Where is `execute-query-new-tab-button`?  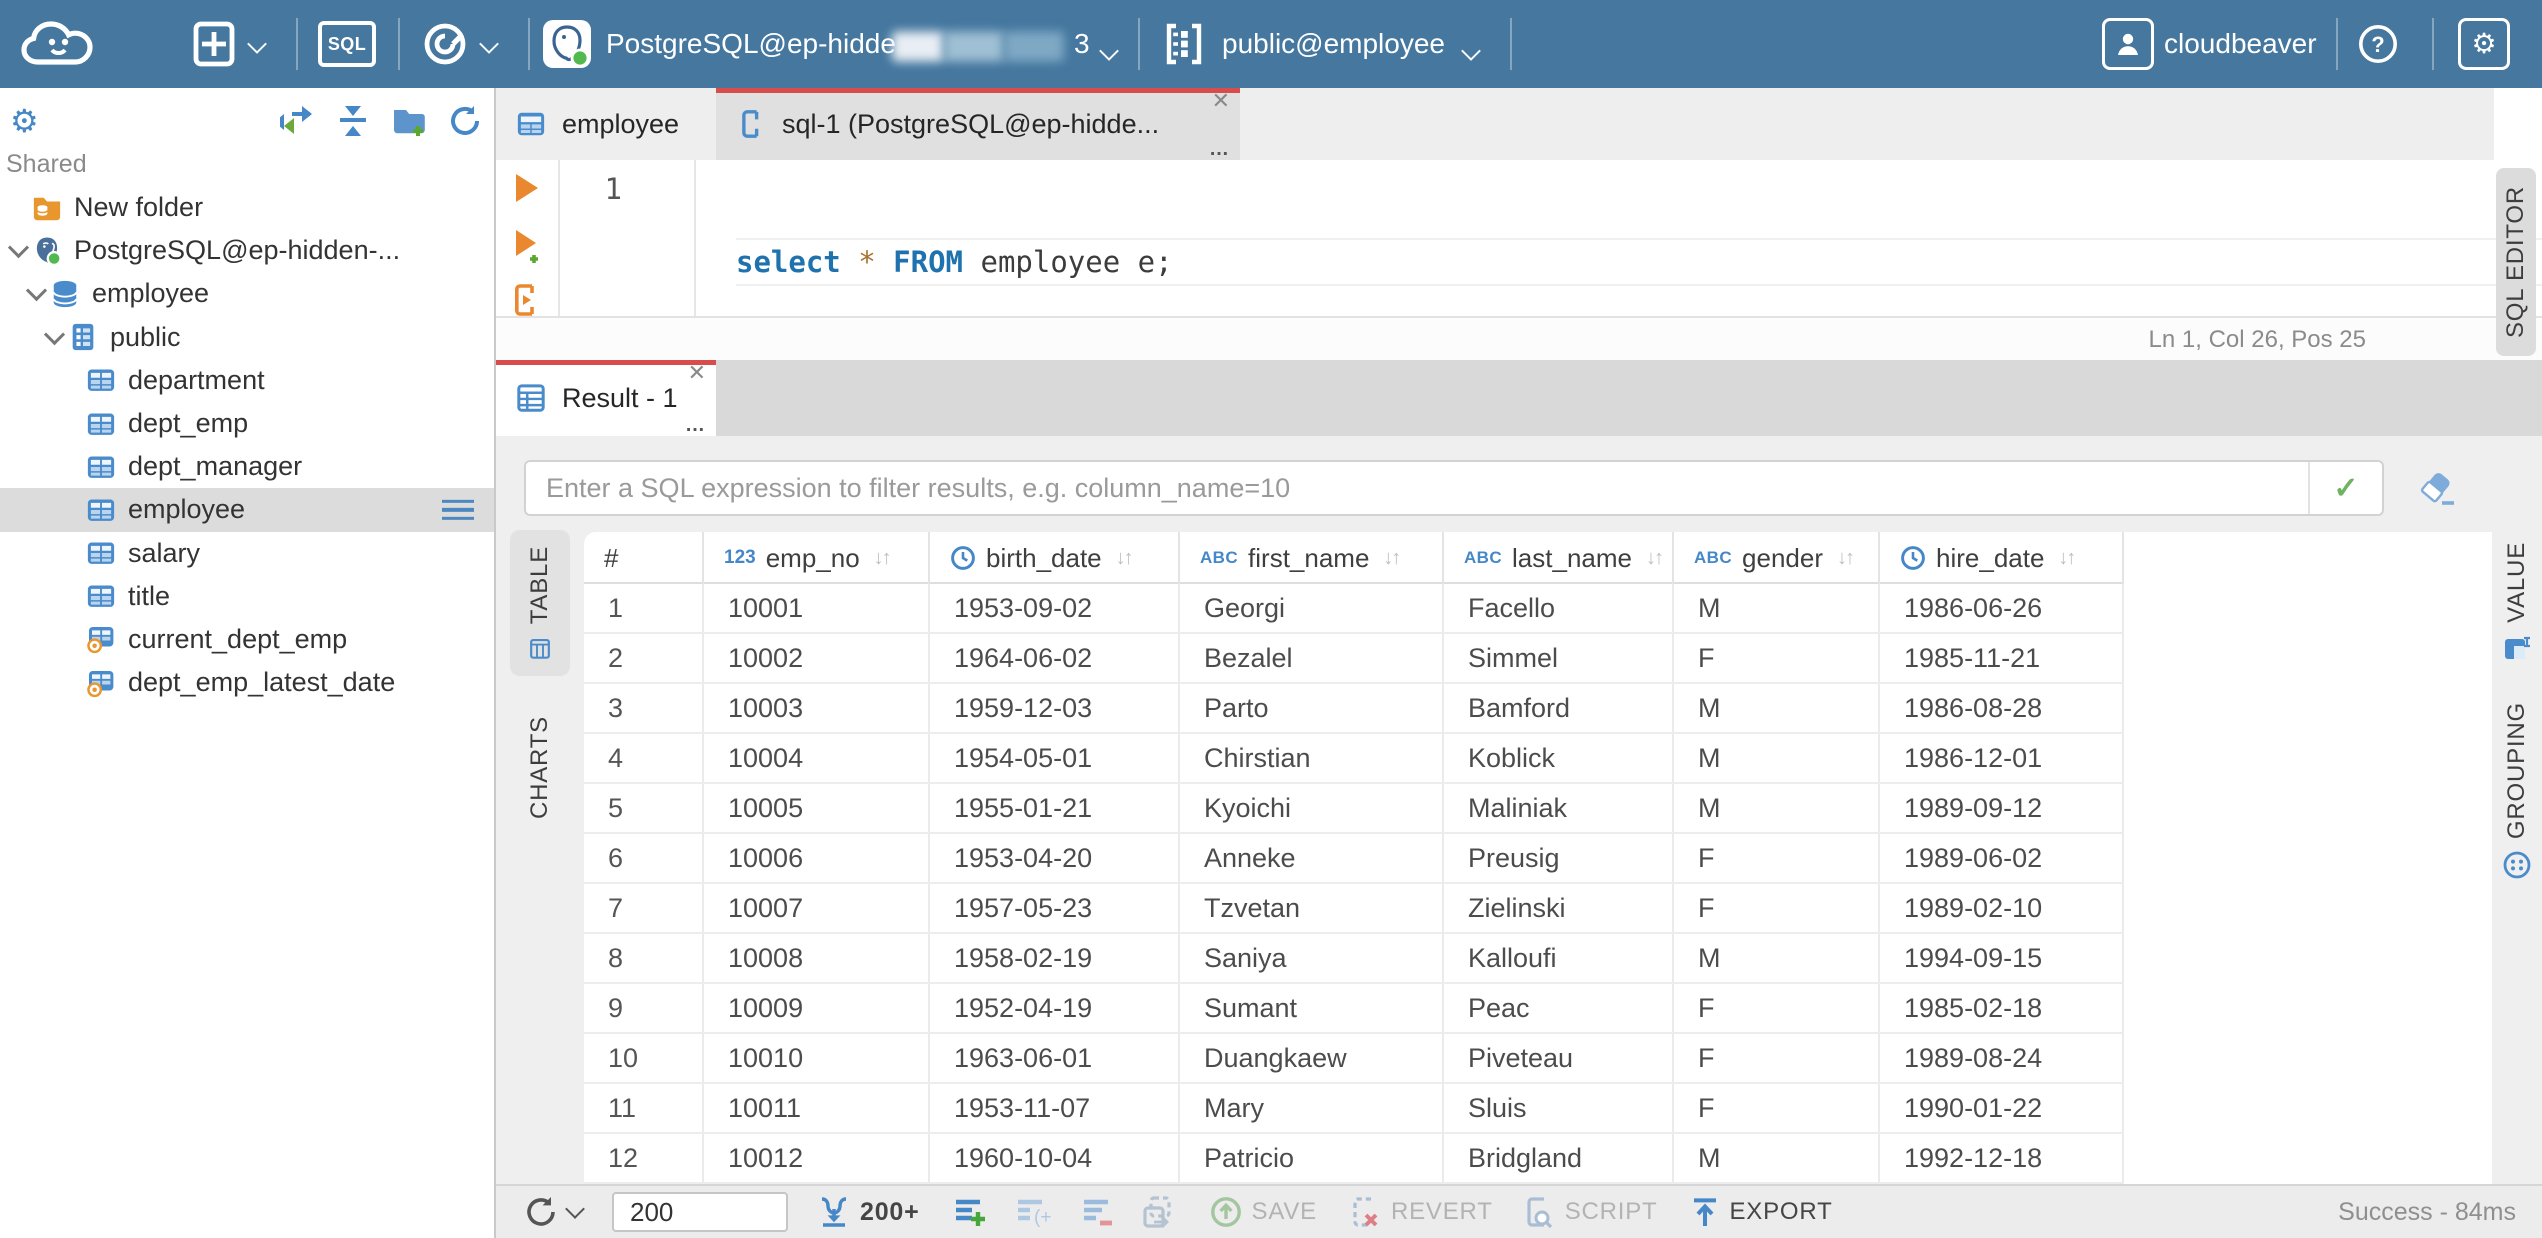 execute-query-new-tab-button is located at coordinates (529, 246).